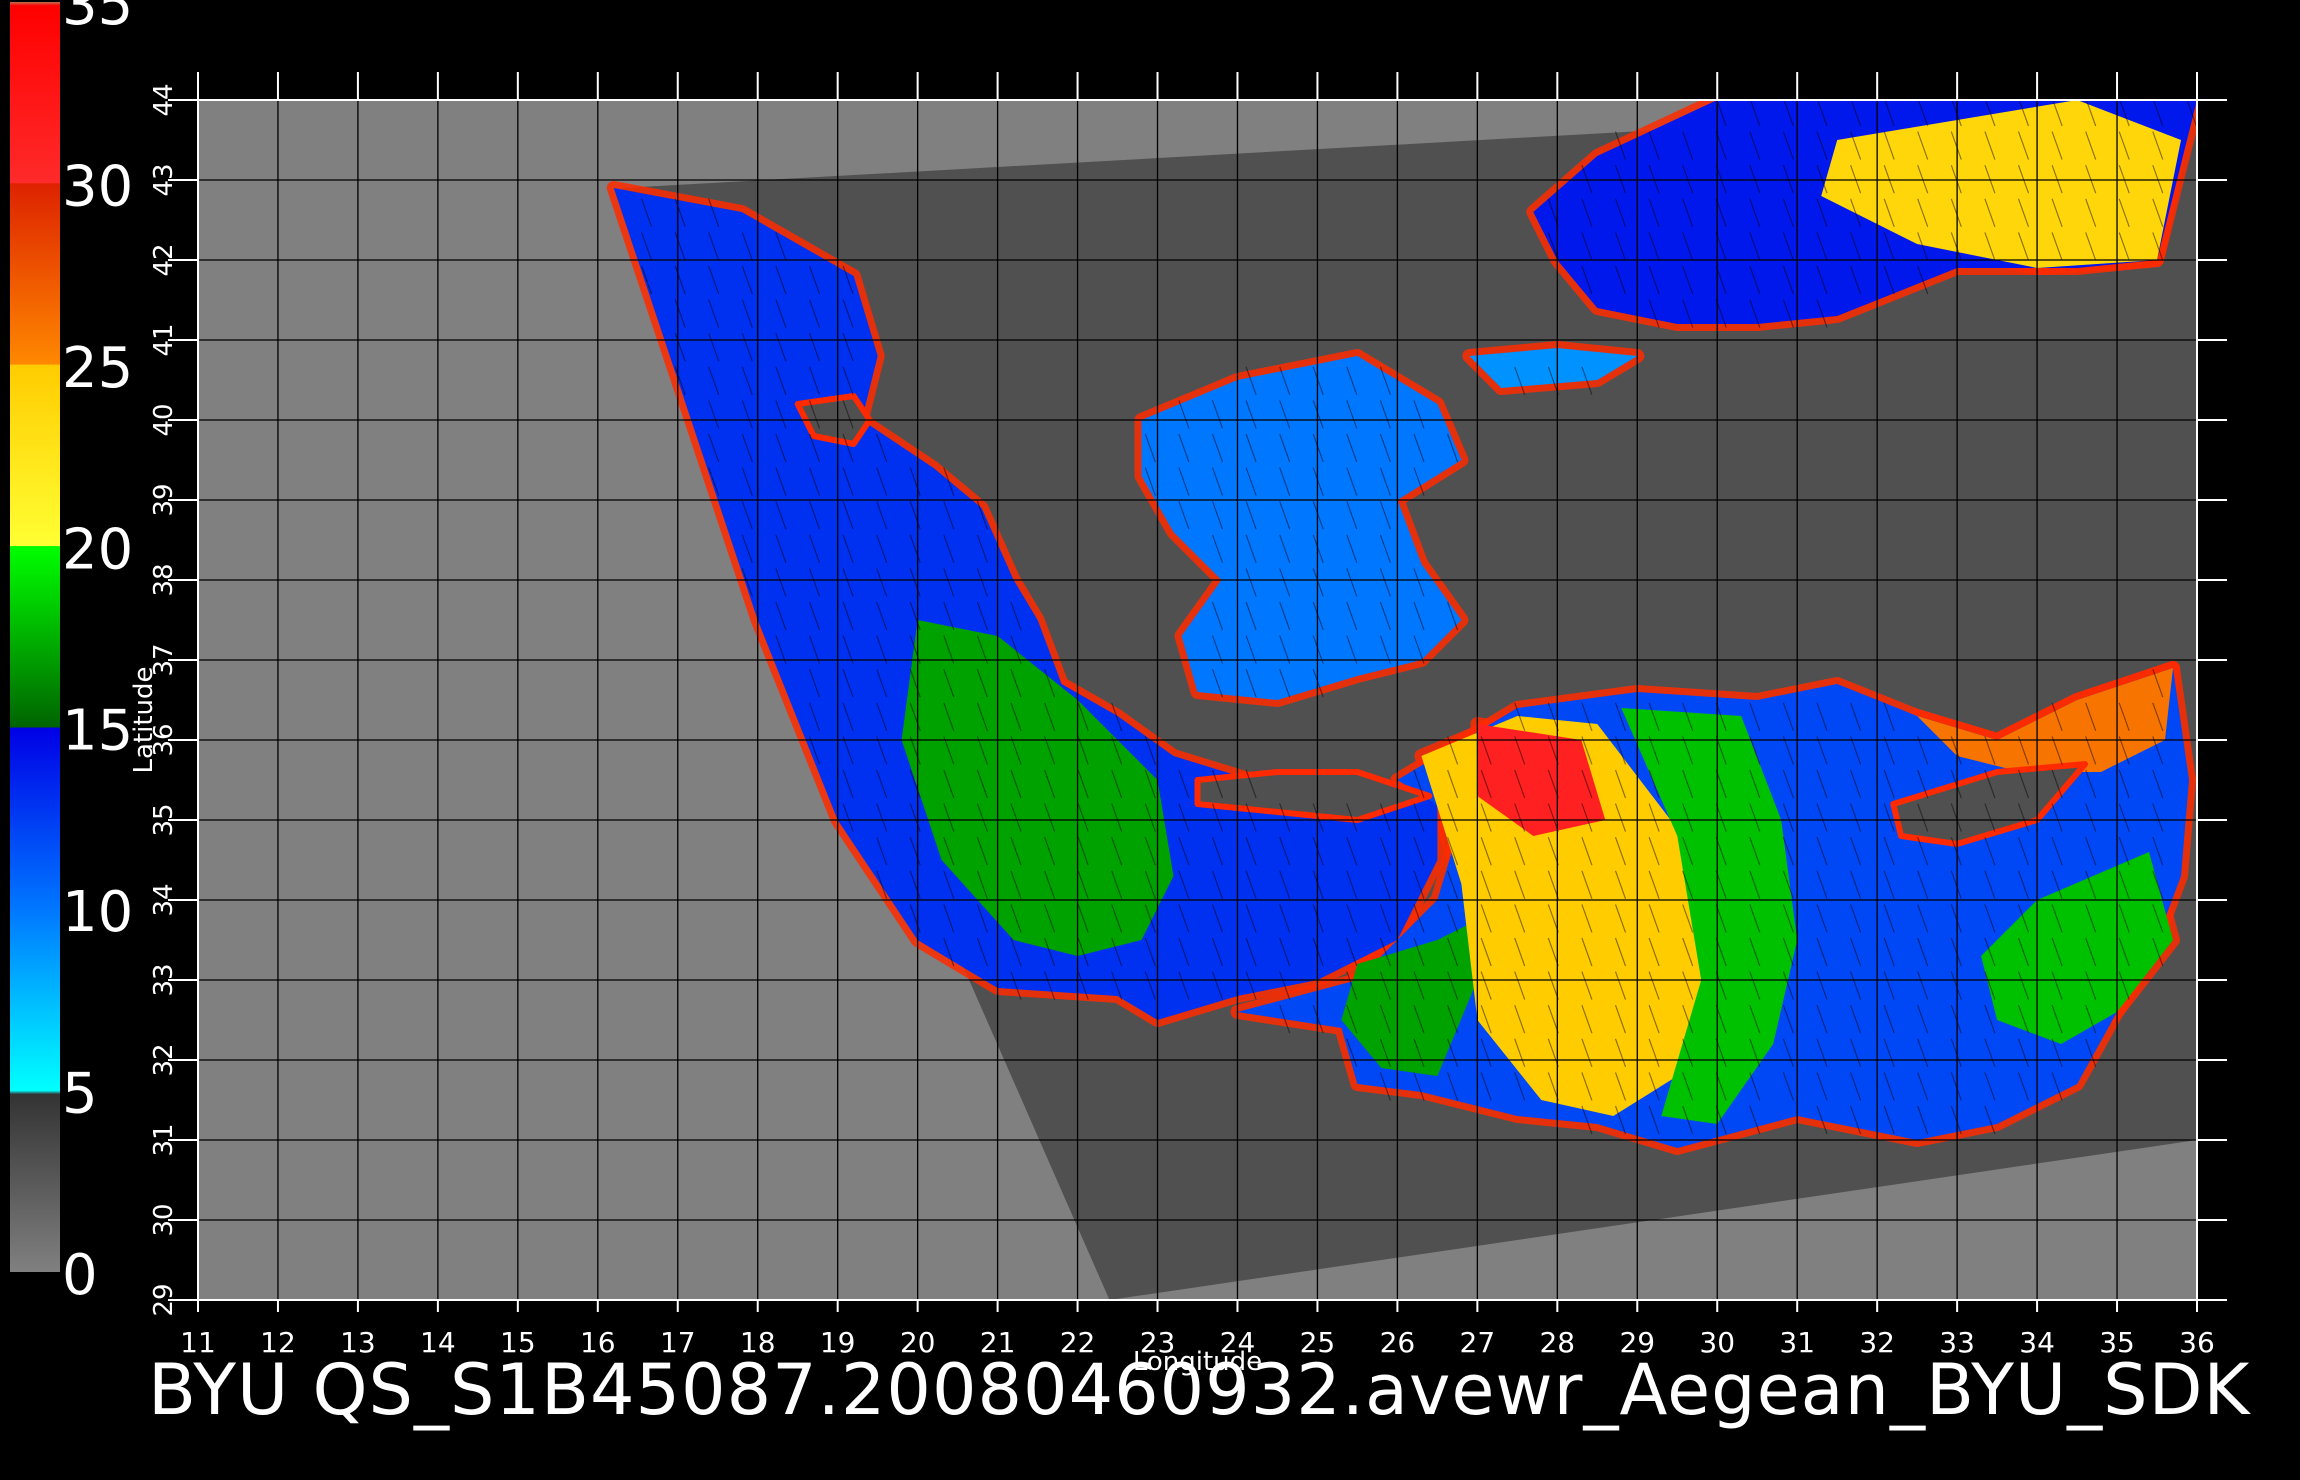 Image resolution: width=2300 pixels, height=1480 pixels. What do you see at coordinates (97, 19) in the screenshot?
I see `colorbar-tick-label: 35` at bounding box center [97, 19].